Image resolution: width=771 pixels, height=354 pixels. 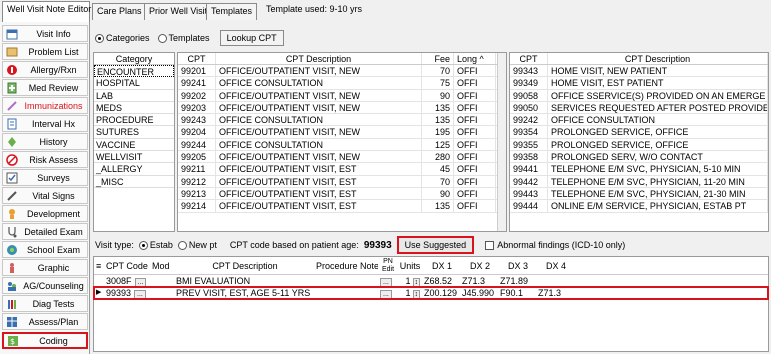 I want to click on fee-cell: 135, so click(x=438, y=120).